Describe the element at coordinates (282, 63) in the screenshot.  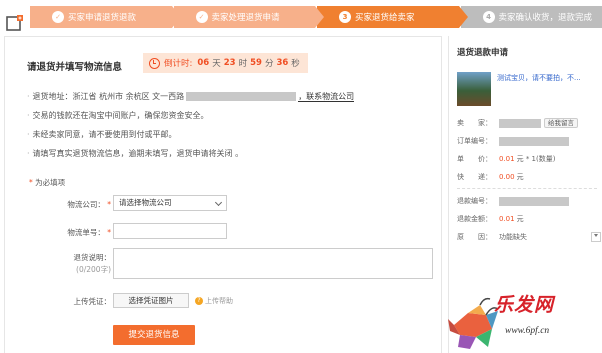
I see `countdown-seconds: 36` at that location.